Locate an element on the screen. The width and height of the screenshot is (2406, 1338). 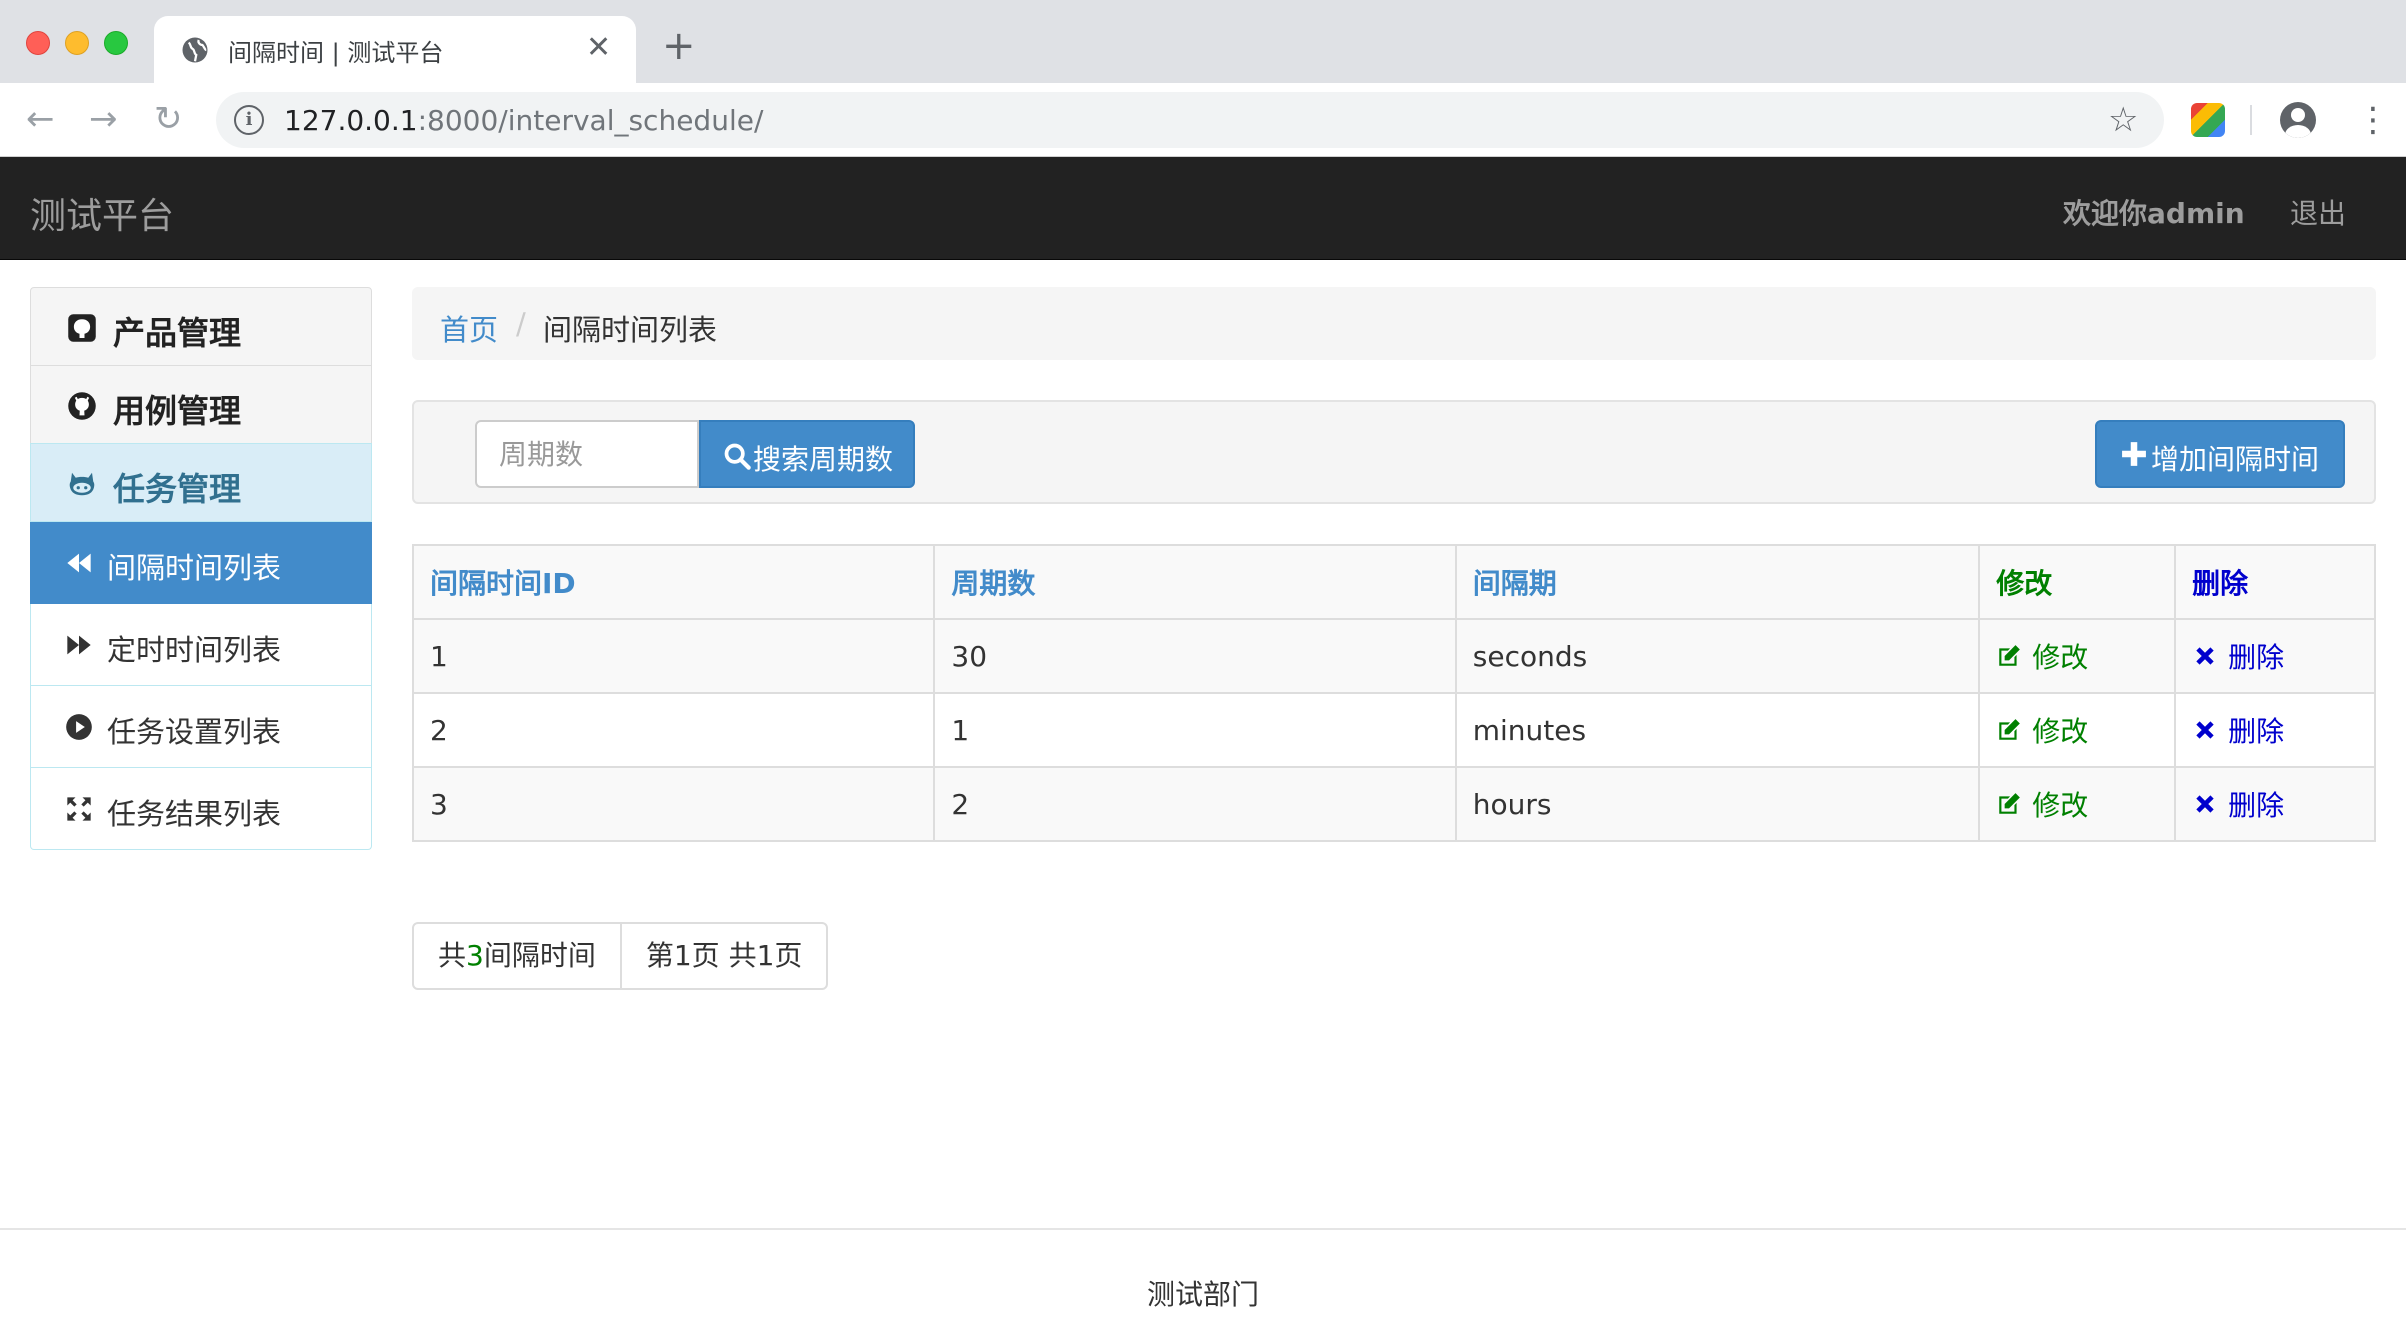
cell-period: hours is located at coordinates (1717, 804).